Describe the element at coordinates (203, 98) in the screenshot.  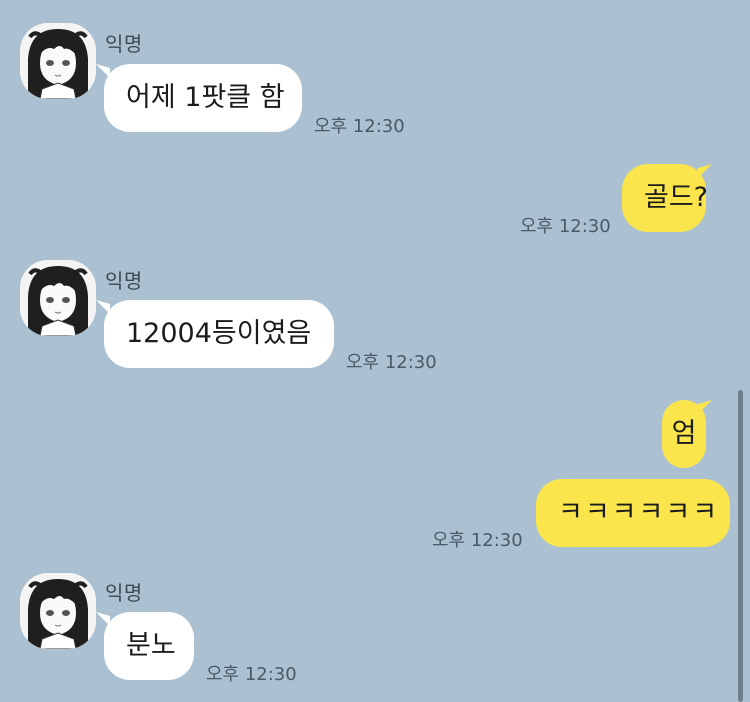
I see `message-bubble: 어제 1팟클 함` at that location.